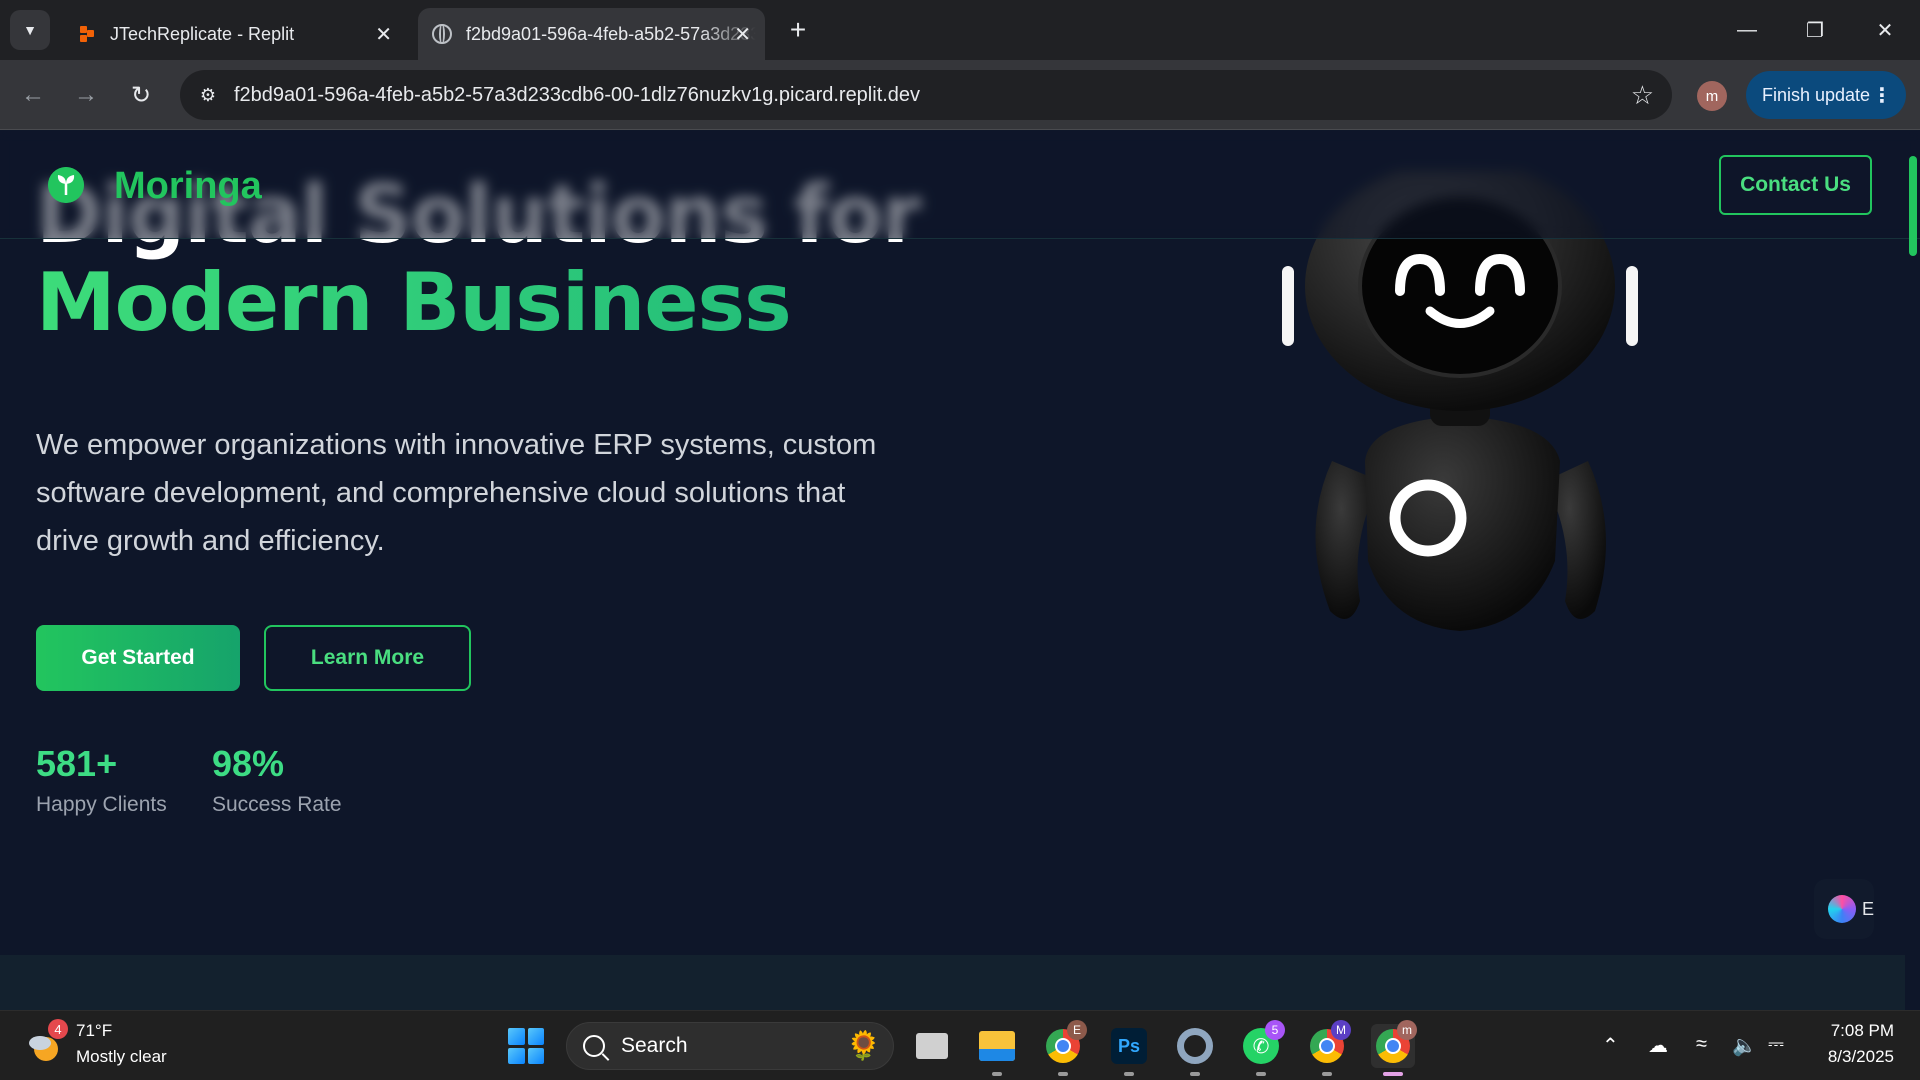 The width and height of the screenshot is (1920, 1080). I want to click on photoshop-icon: Ps, so click(1129, 1046).